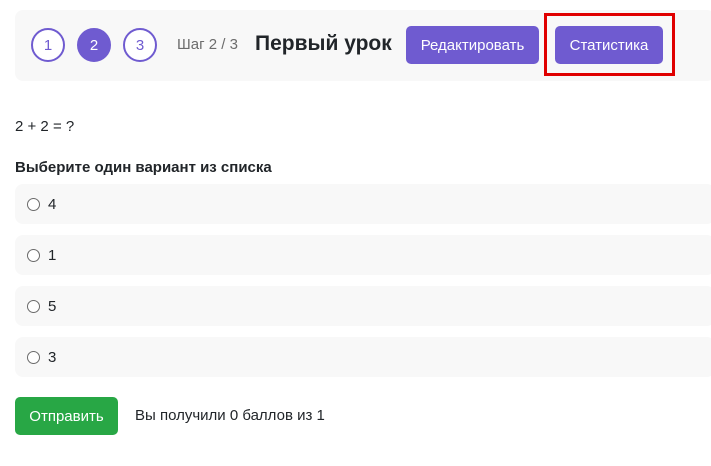  I want to click on question-instruction: Выберите один вариант из списка, so click(143, 167).